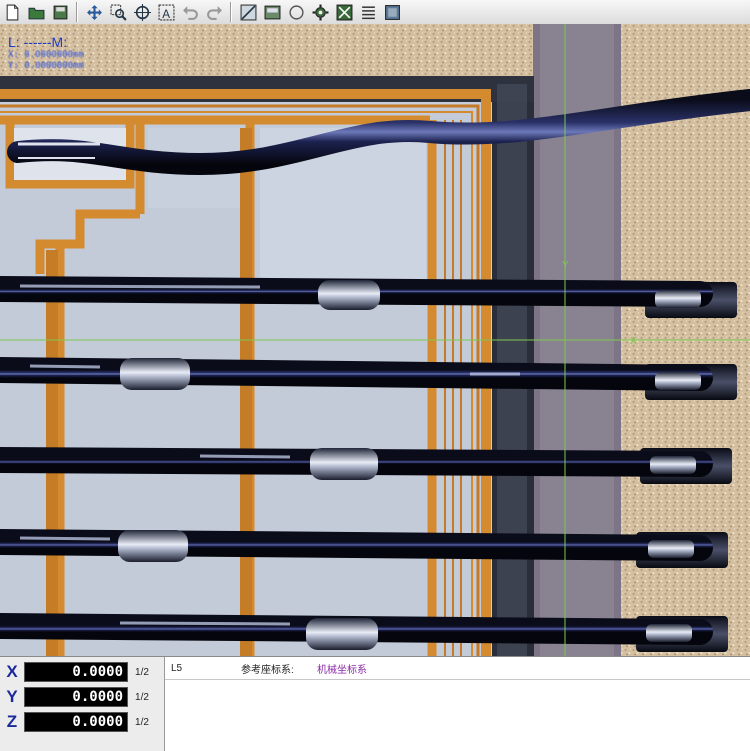 The image size is (750, 751). Describe the element at coordinates (76, 672) in the screenshot. I see `dro-x-value: 0.0000` at that location.